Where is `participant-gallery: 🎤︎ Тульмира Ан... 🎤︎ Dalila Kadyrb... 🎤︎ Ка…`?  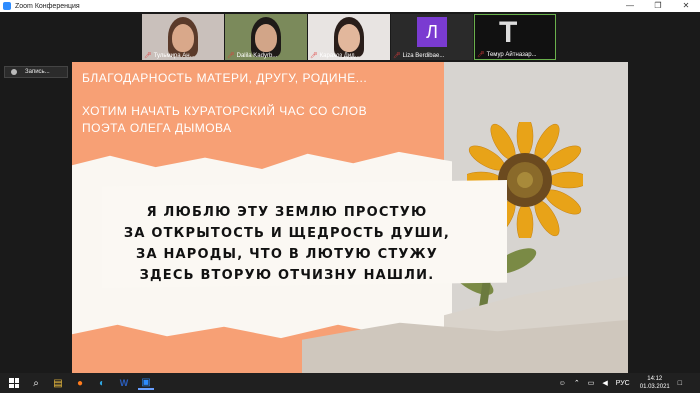 participant-gallery: 🎤︎ Тульмира Ан... 🎤︎ Dalila Kadyrb... 🎤︎ Ка… is located at coordinates (349, 37).